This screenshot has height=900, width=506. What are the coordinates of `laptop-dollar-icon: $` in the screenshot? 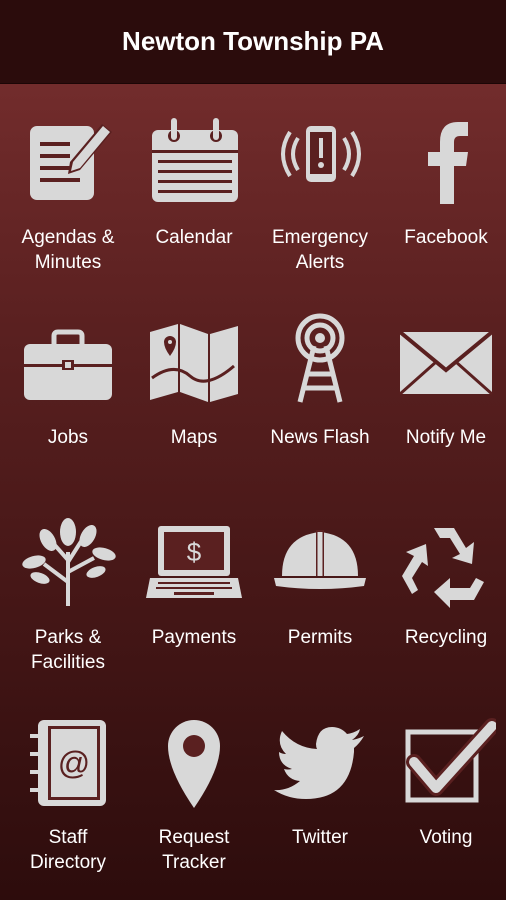 It's located at (194, 562).